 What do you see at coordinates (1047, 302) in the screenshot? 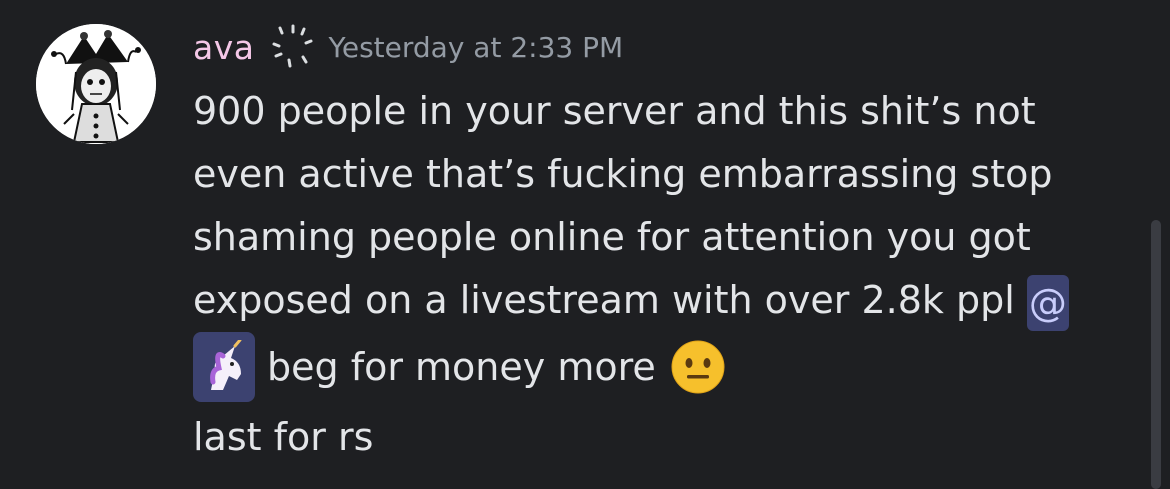
I see `user-mention: @` at bounding box center [1047, 302].